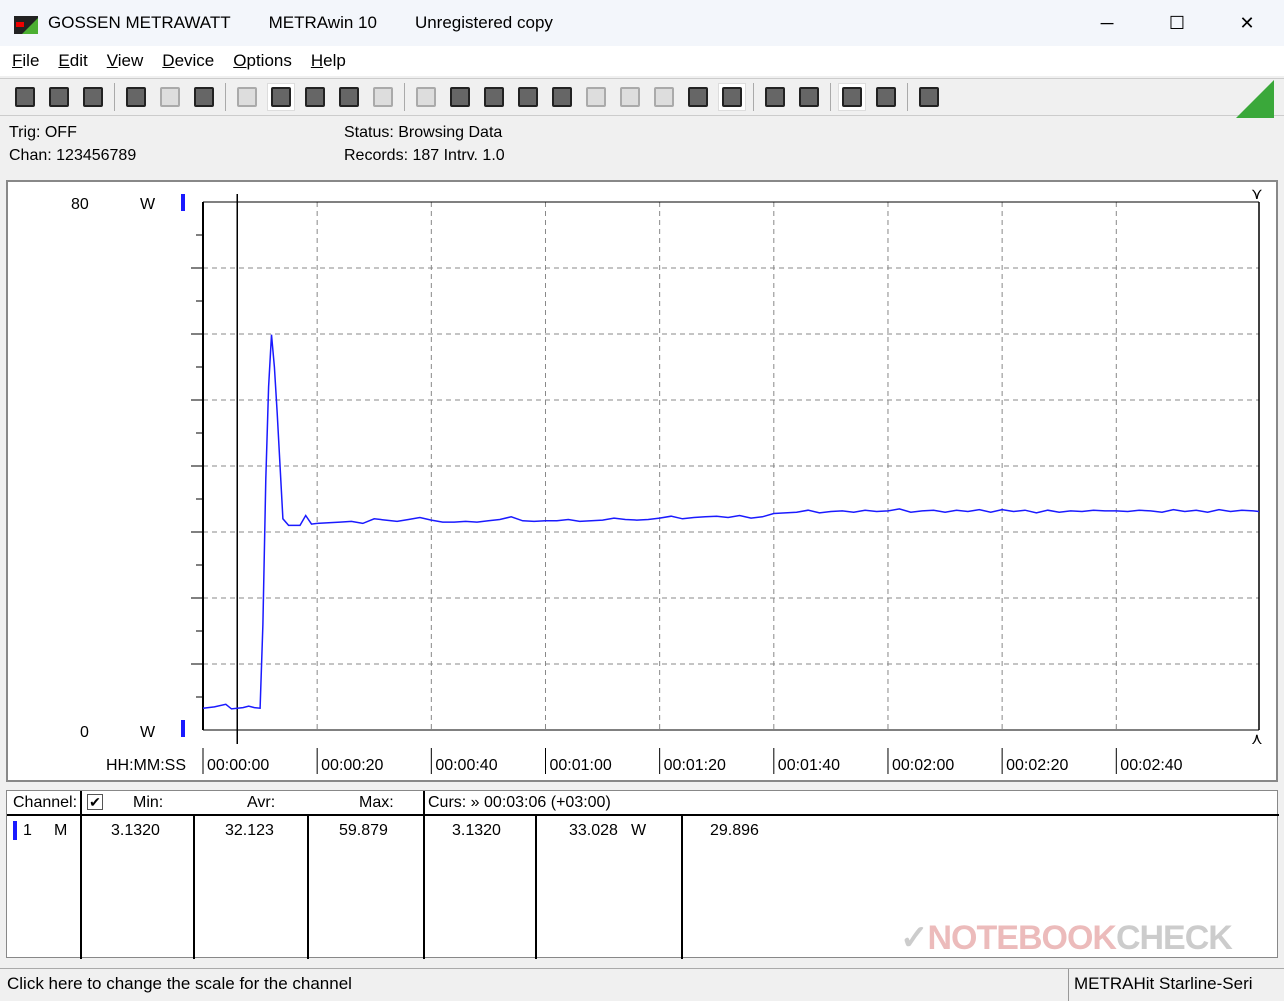  What do you see at coordinates (281, 97) in the screenshot?
I see `waveform-view-button` at bounding box center [281, 97].